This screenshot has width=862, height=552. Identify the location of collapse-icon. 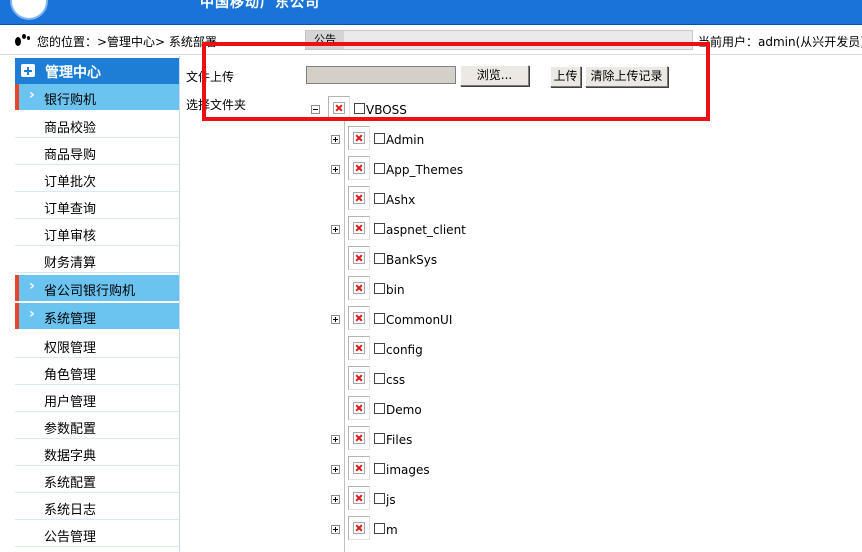
(315, 109).